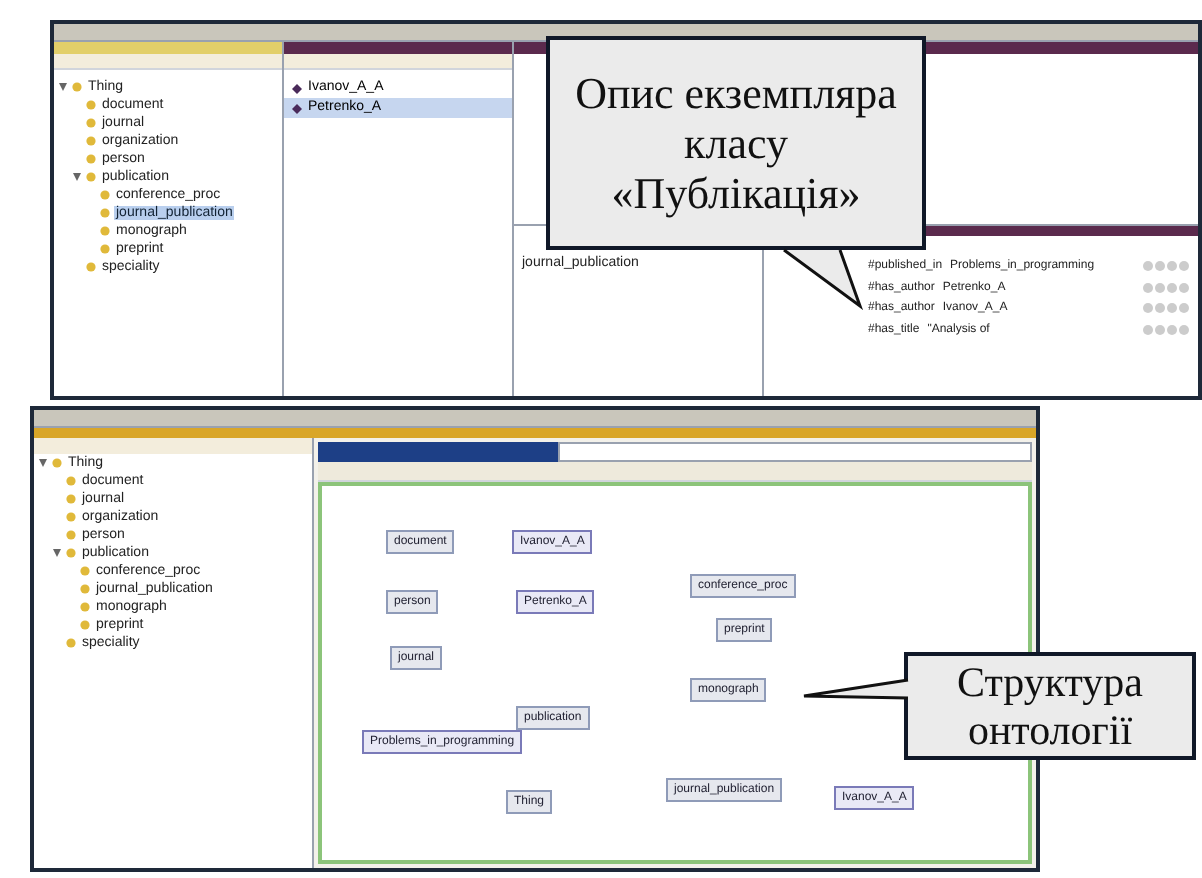 This screenshot has width=1202, height=878. What do you see at coordinates (736, 143) in the screenshot?
I see `callout-text: Опис екземпляра класу «Публікація»` at bounding box center [736, 143].